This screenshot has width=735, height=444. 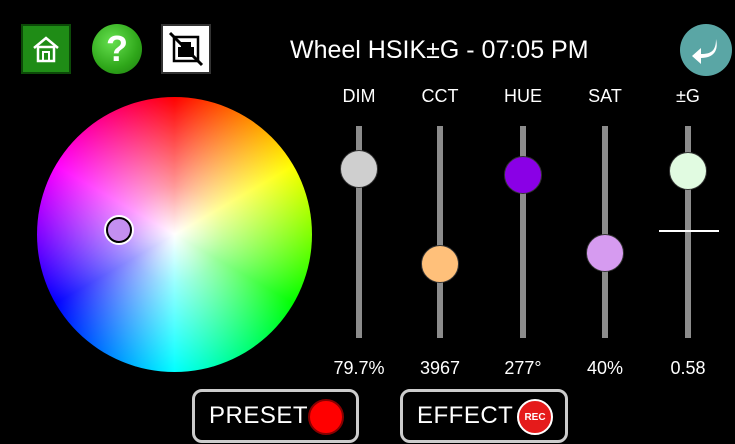 I want to click on preset-button: PRESET, so click(x=275, y=416).